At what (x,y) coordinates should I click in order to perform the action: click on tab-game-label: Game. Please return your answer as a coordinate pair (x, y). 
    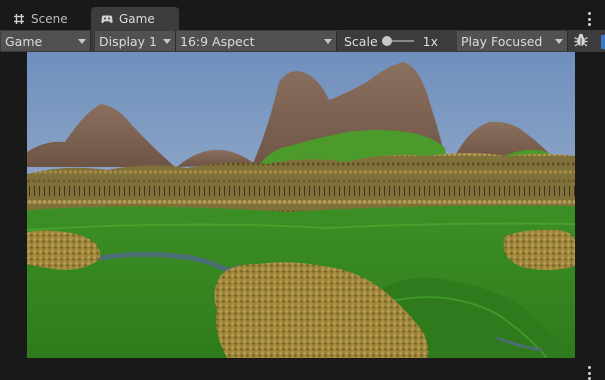
    Looking at the image, I should click on (137, 18).